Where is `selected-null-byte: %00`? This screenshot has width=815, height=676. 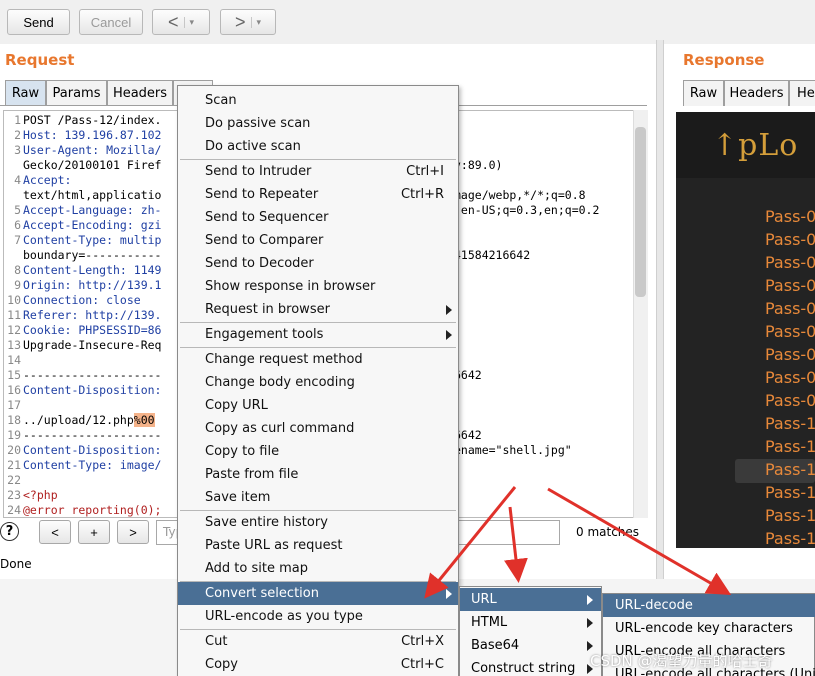 selected-null-byte: %00 is located at coordinates (144, 420).